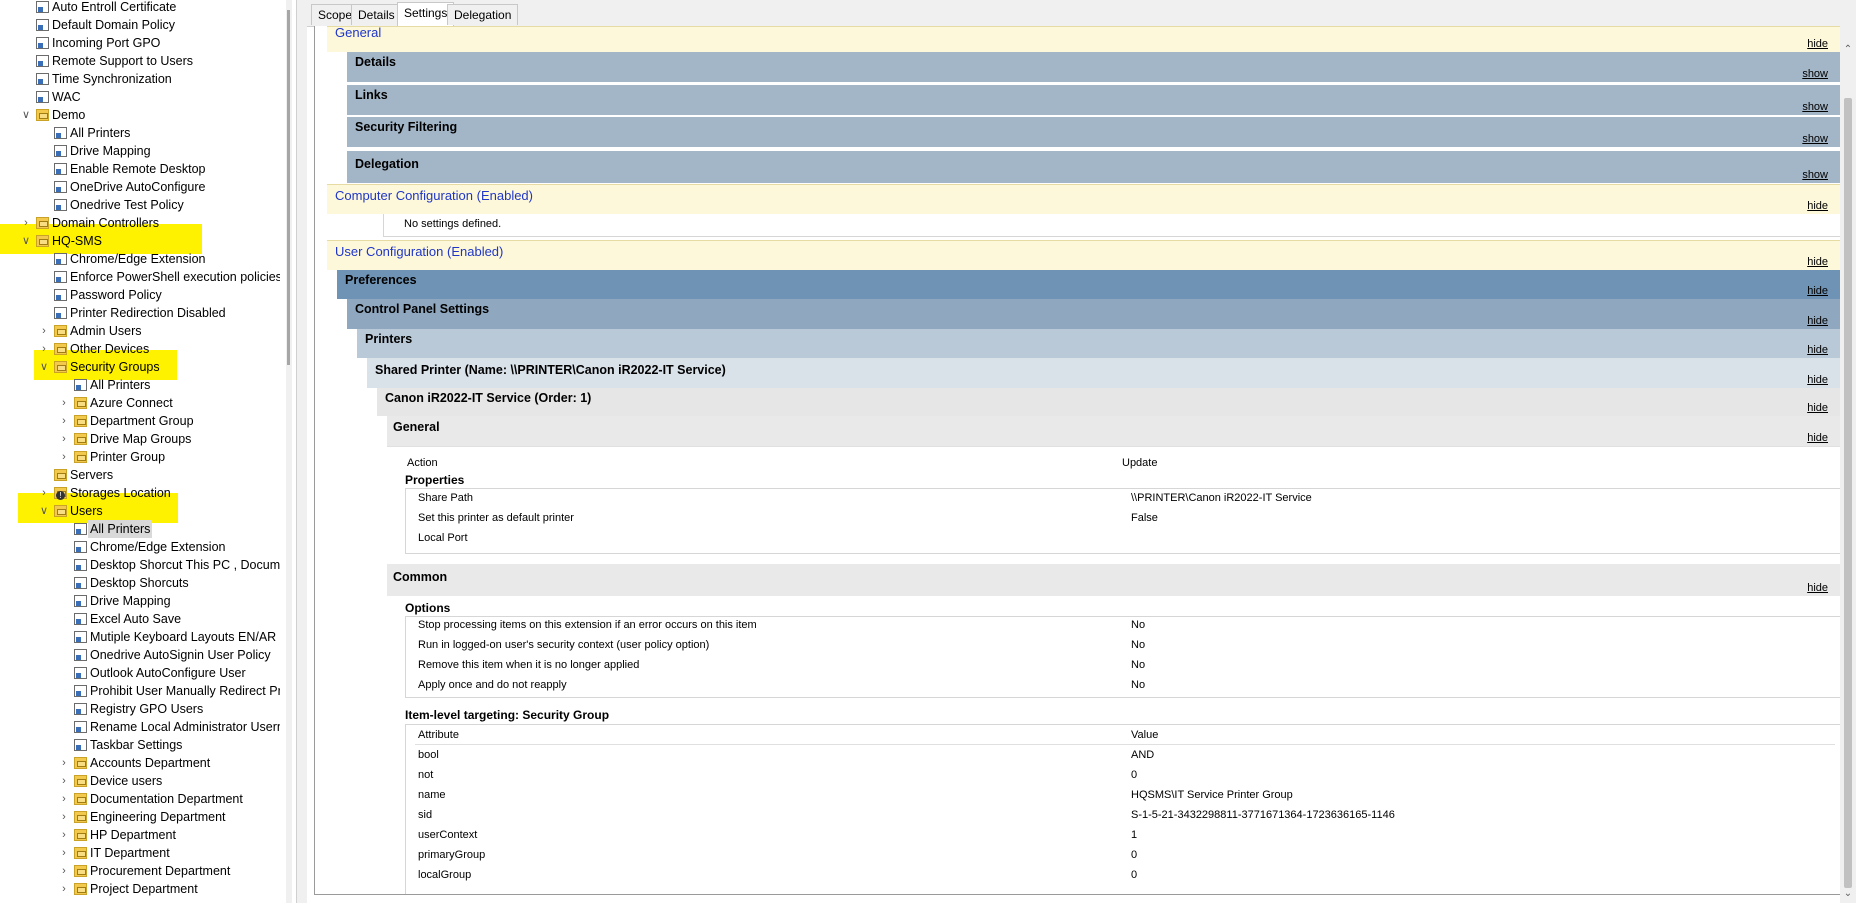 The height and width of the screenshot is (903, 1856). Describe the element at coordinates (1088, 284) in the screenshot. I see `preferences-header: Preferences hide` at that location.